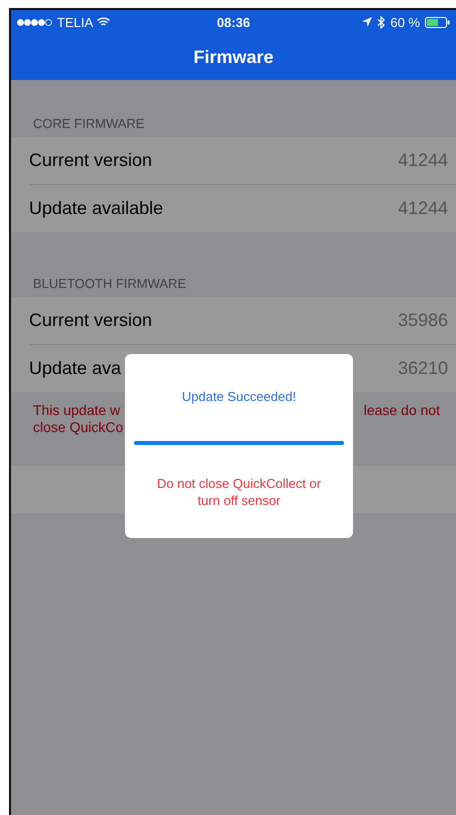 The height and width of the screenshot is (815, 456). What do you see at coordinates (110, 284) in the screenshot?
I see `section-header: BLUETOOTH FIRMWARE` at bounding box center [110, 284].